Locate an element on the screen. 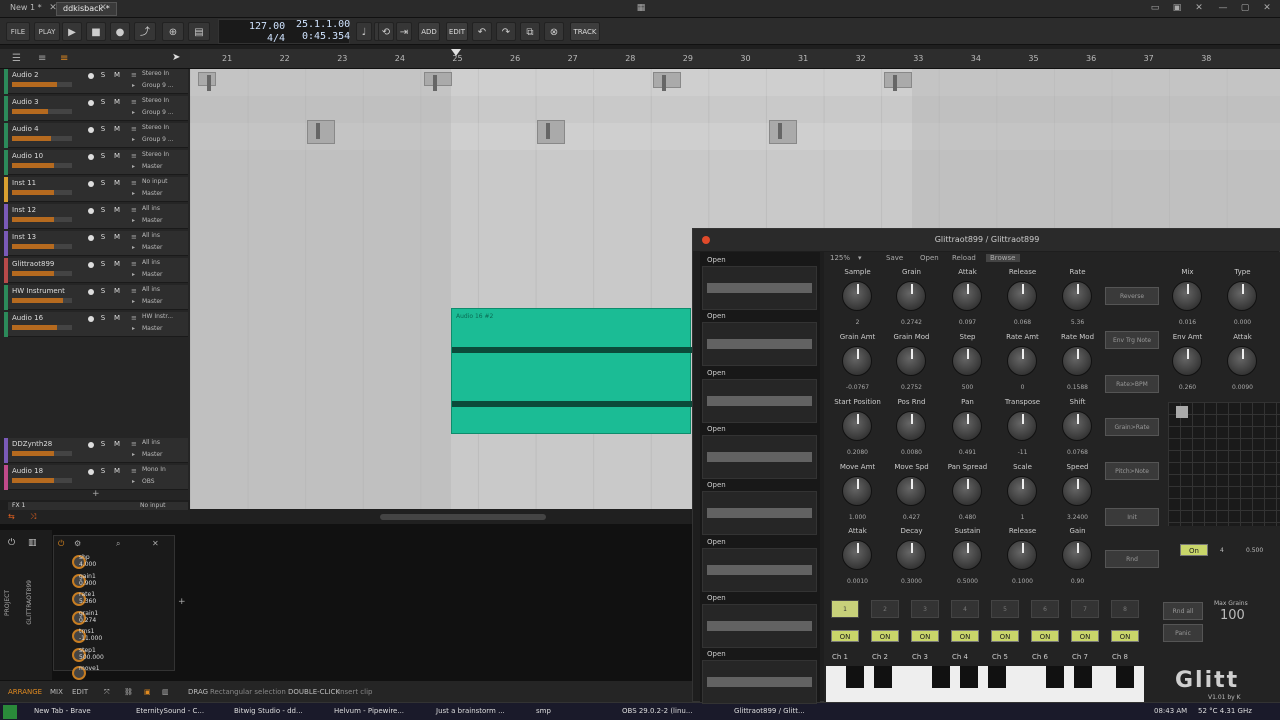  knob-value: 0.000 is located at coordinates (1242, 322).